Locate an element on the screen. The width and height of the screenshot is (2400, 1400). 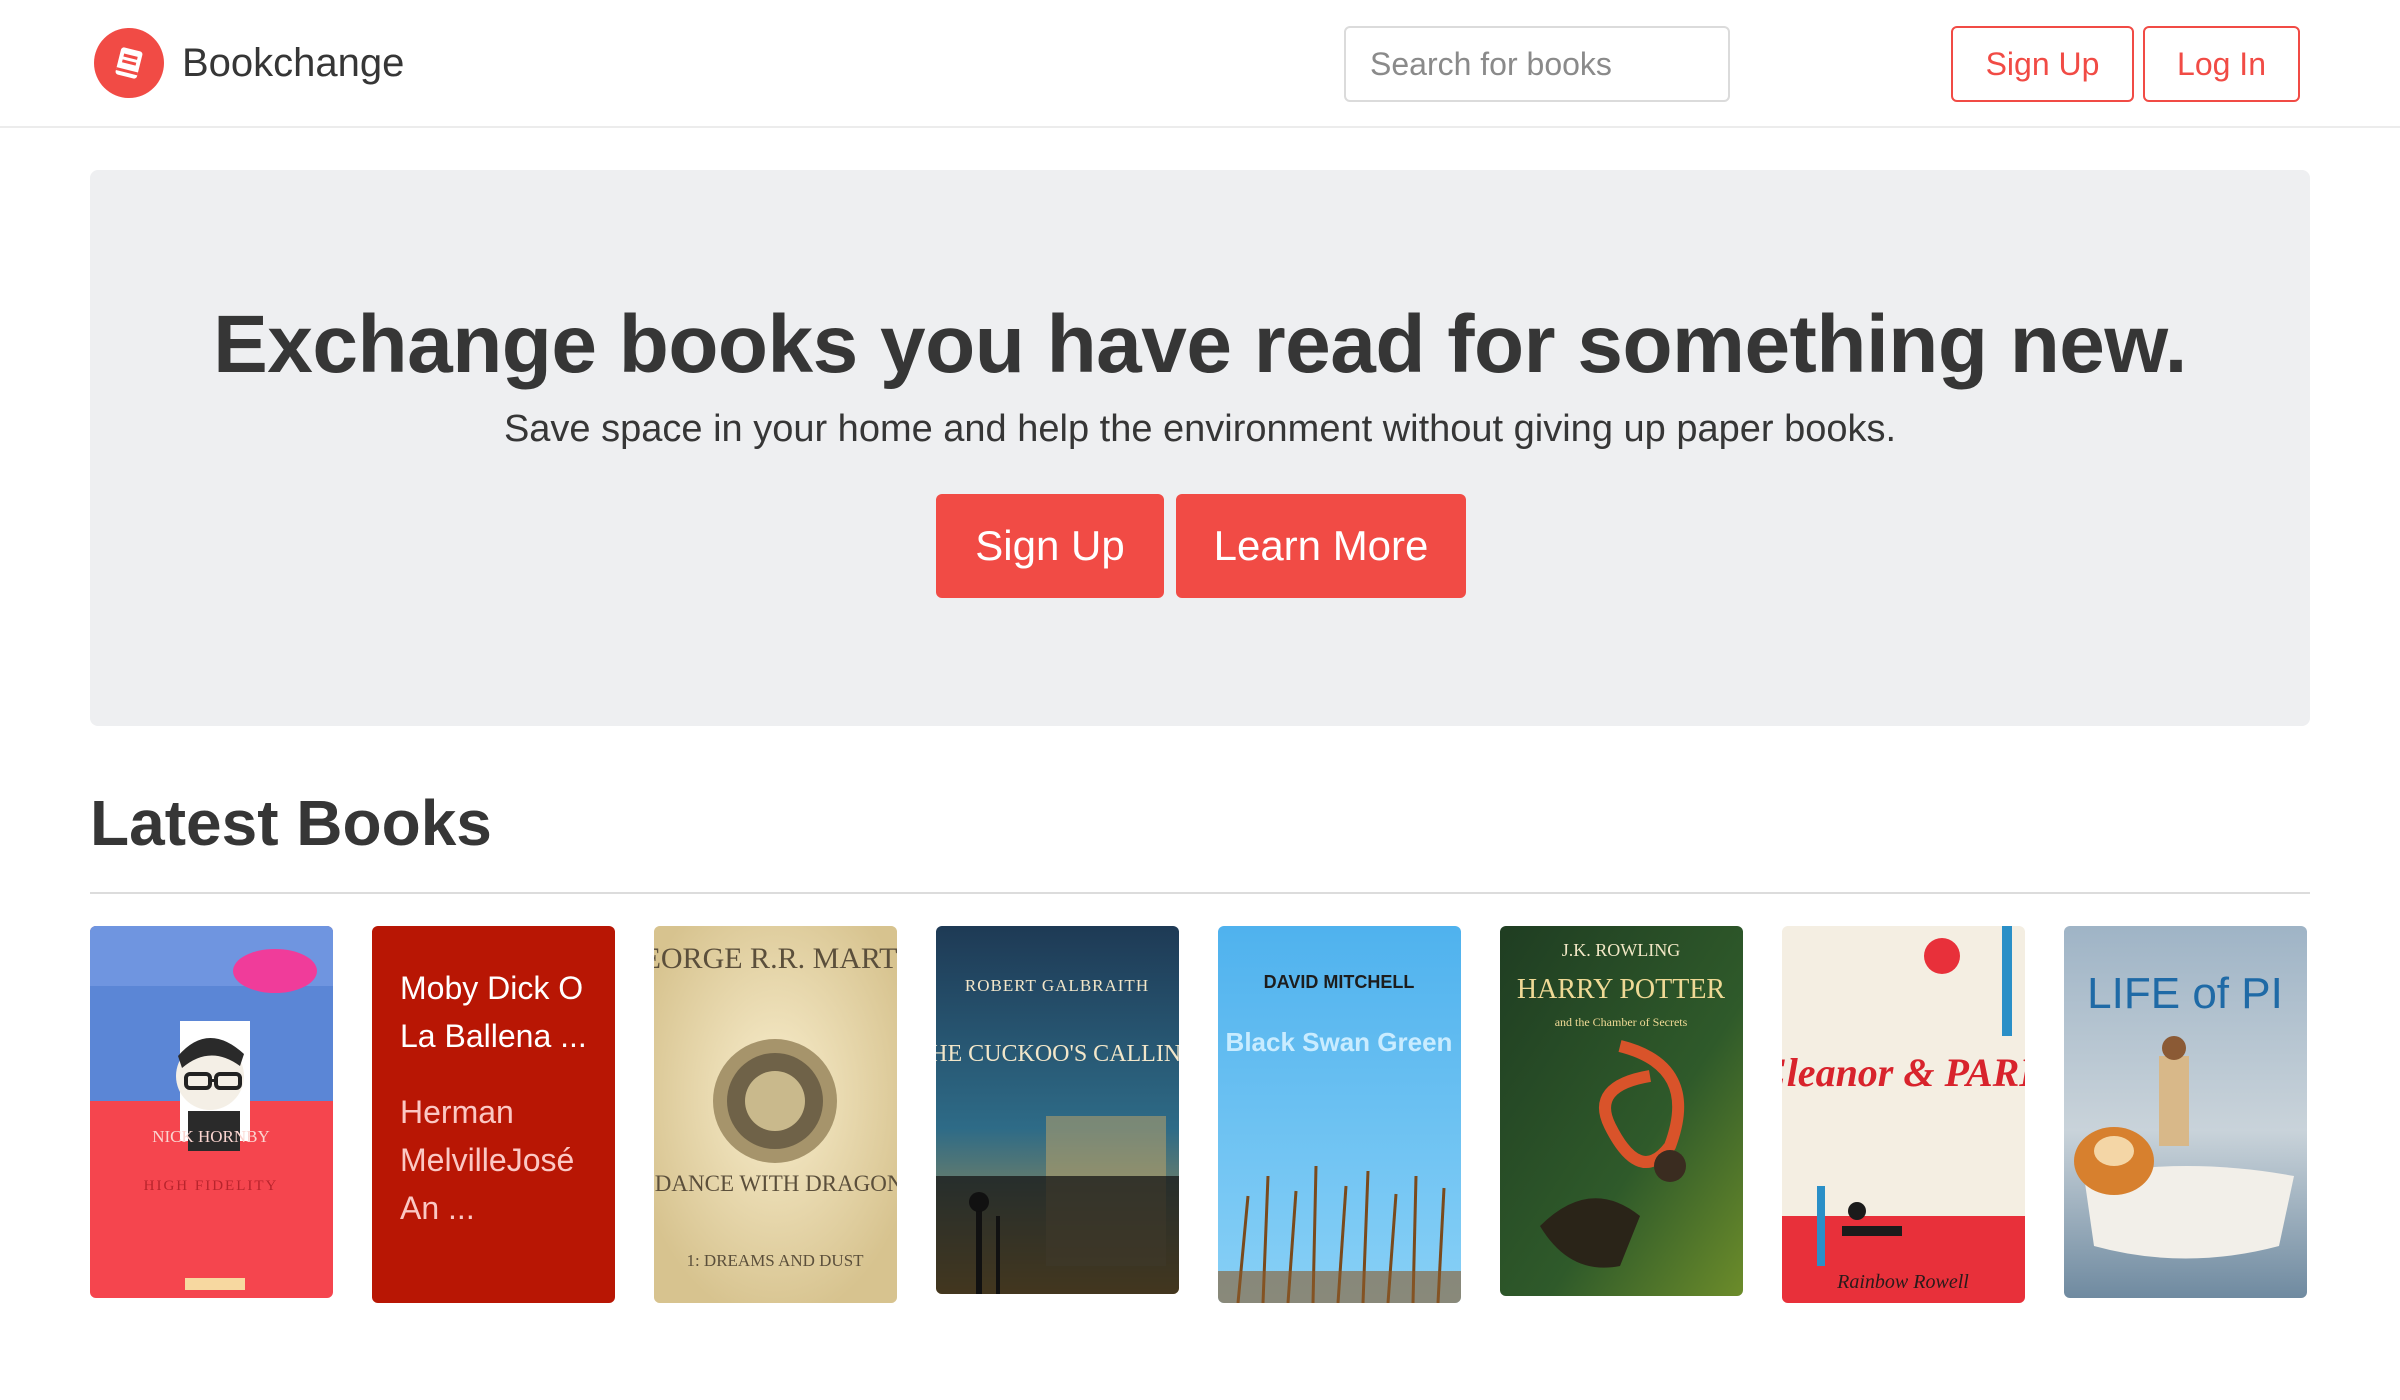
book-icon is located at coordinates (129, 63).